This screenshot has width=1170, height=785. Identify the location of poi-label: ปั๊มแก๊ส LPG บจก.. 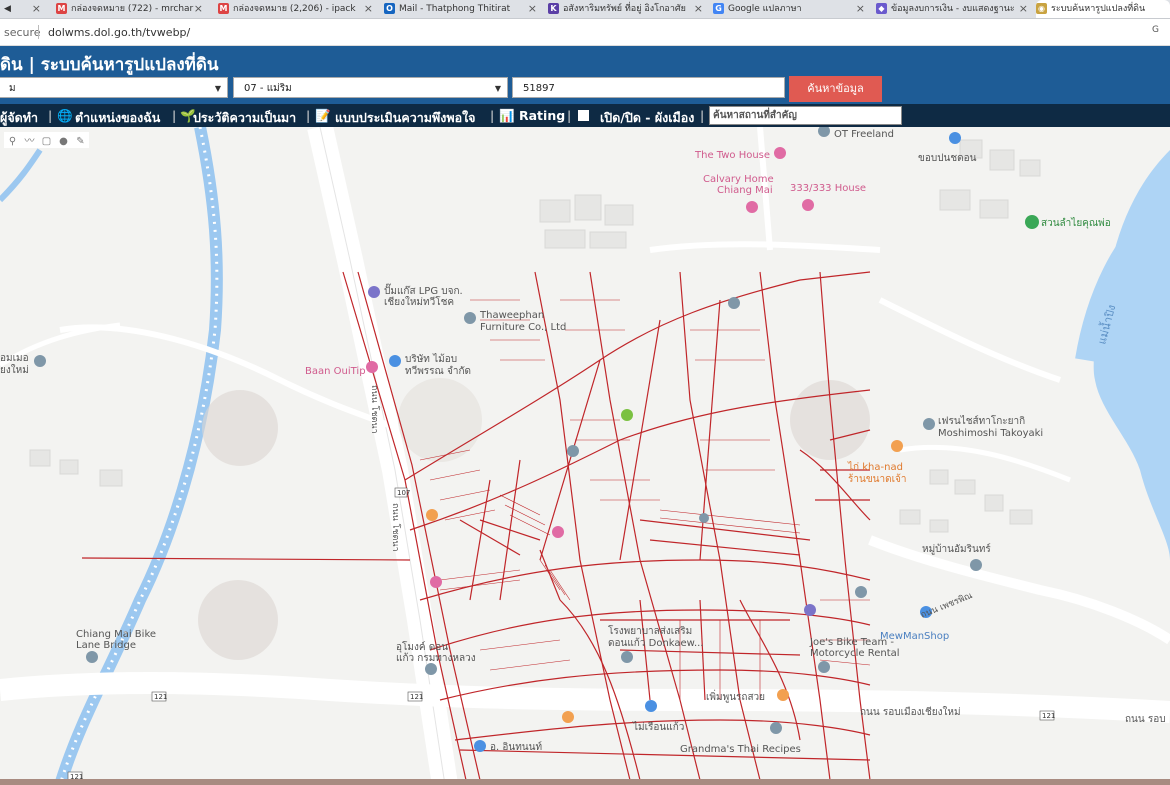
(423, 290).